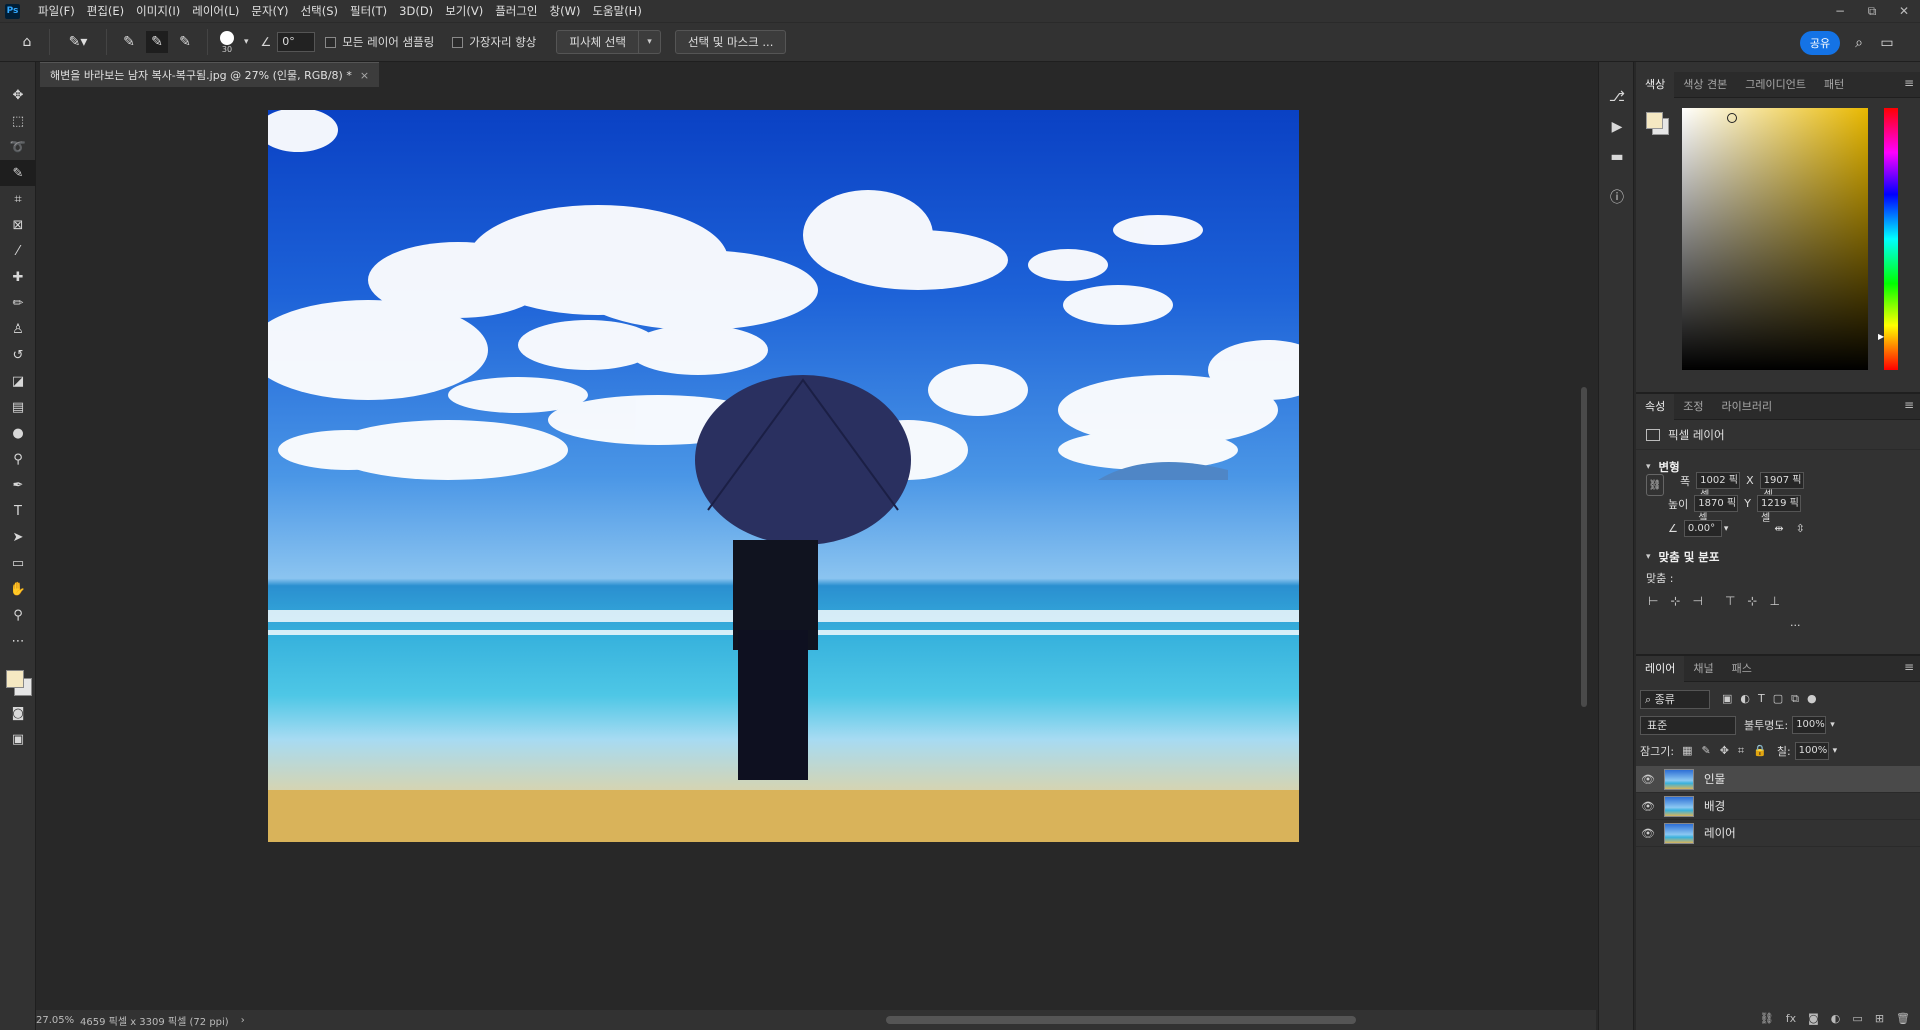  What do you see at coordinates (1693, 407) in the screenshot?
I see `tab-adjustments: 조정` at bounding box center [1693, 407].